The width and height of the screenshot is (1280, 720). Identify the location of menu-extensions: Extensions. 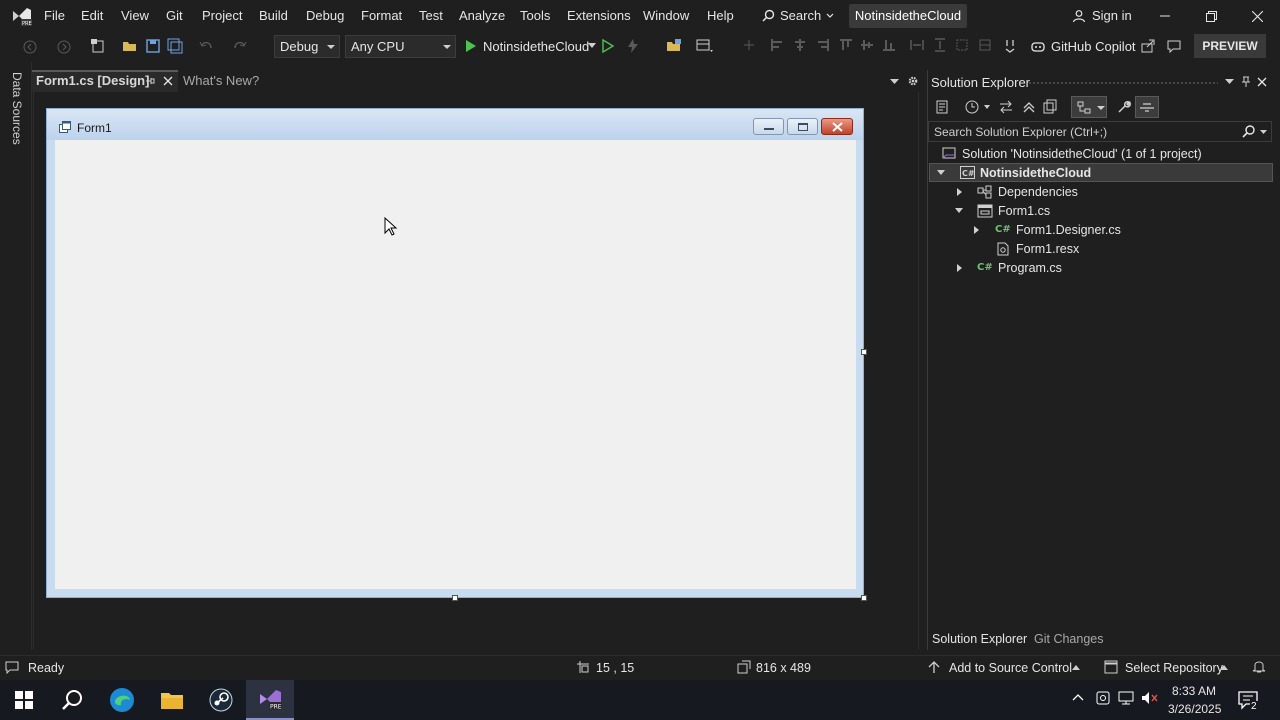
(599, 15).